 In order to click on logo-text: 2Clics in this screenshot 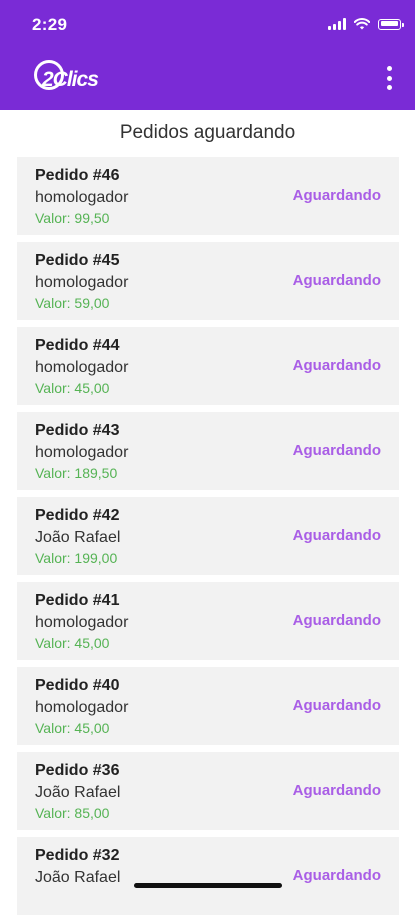, I will do `click(70, 79)`.